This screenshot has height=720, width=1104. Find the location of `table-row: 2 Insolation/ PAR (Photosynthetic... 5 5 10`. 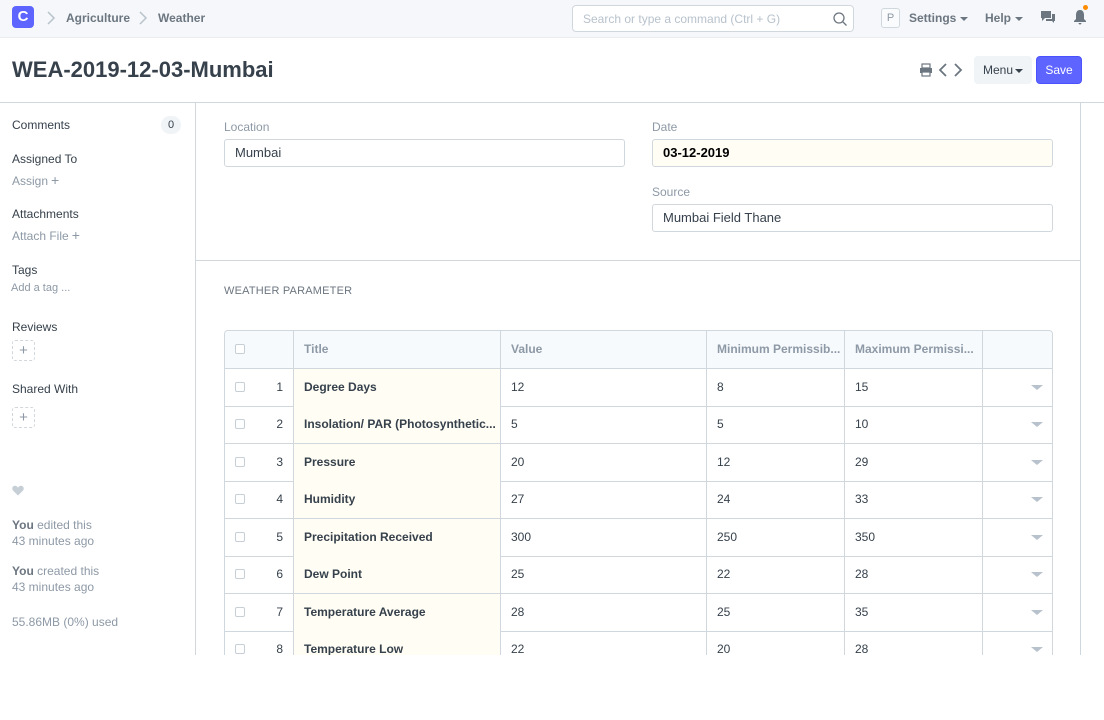

table-row: 2 Insolation/ PAR (Photosynthetic... 5 5 10 is located at coordinates (638, 425).